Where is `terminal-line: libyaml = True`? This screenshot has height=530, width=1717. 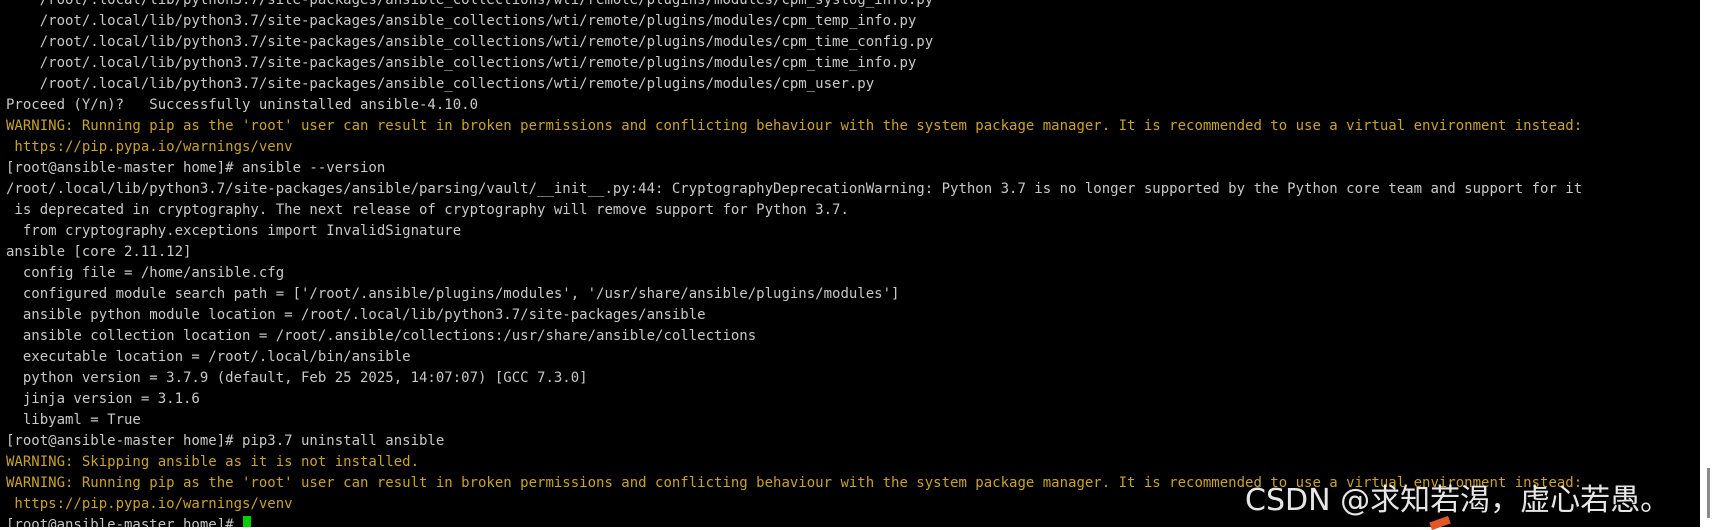
terminal-line: libyaml = True is located at coordinates (73, 420).